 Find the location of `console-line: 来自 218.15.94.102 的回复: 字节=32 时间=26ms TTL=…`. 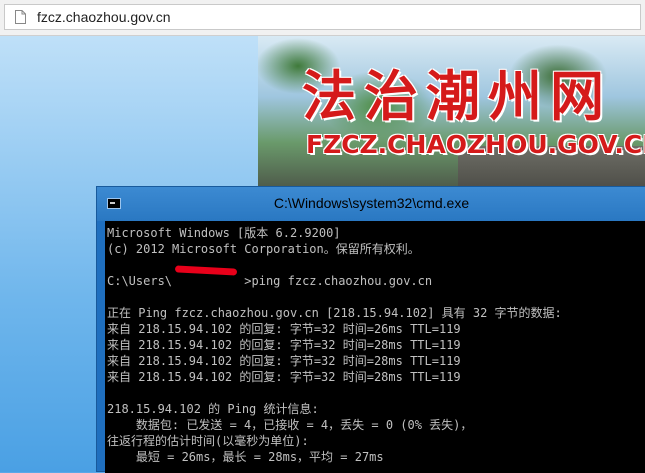

console-line: 来自 218.15.94.102 的回复: 字节=32 时间=26ms TTL=… is located at coordinates (284, 329).